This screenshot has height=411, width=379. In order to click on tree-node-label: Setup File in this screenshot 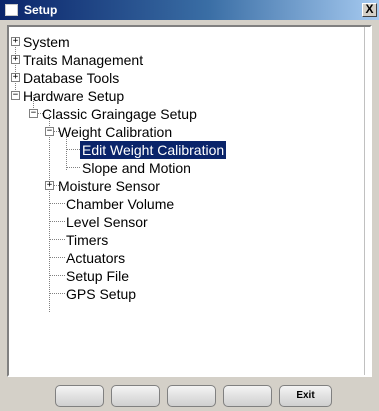, I will do `click(98, 276)`.